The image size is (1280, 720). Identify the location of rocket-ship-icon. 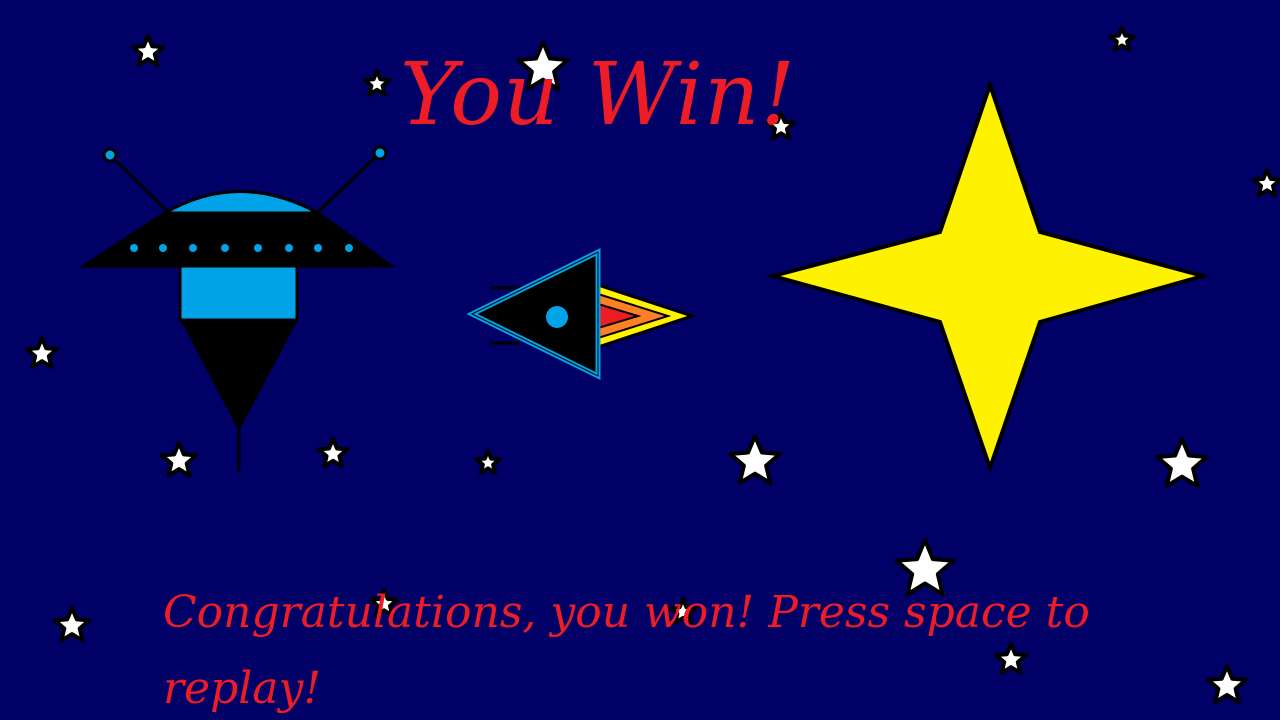
(581, 314).